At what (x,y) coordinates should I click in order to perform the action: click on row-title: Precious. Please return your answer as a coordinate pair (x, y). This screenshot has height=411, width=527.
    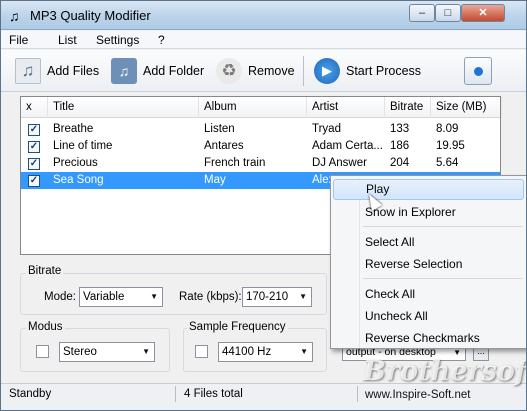
    Looking at the image, I should click on (75, 163).